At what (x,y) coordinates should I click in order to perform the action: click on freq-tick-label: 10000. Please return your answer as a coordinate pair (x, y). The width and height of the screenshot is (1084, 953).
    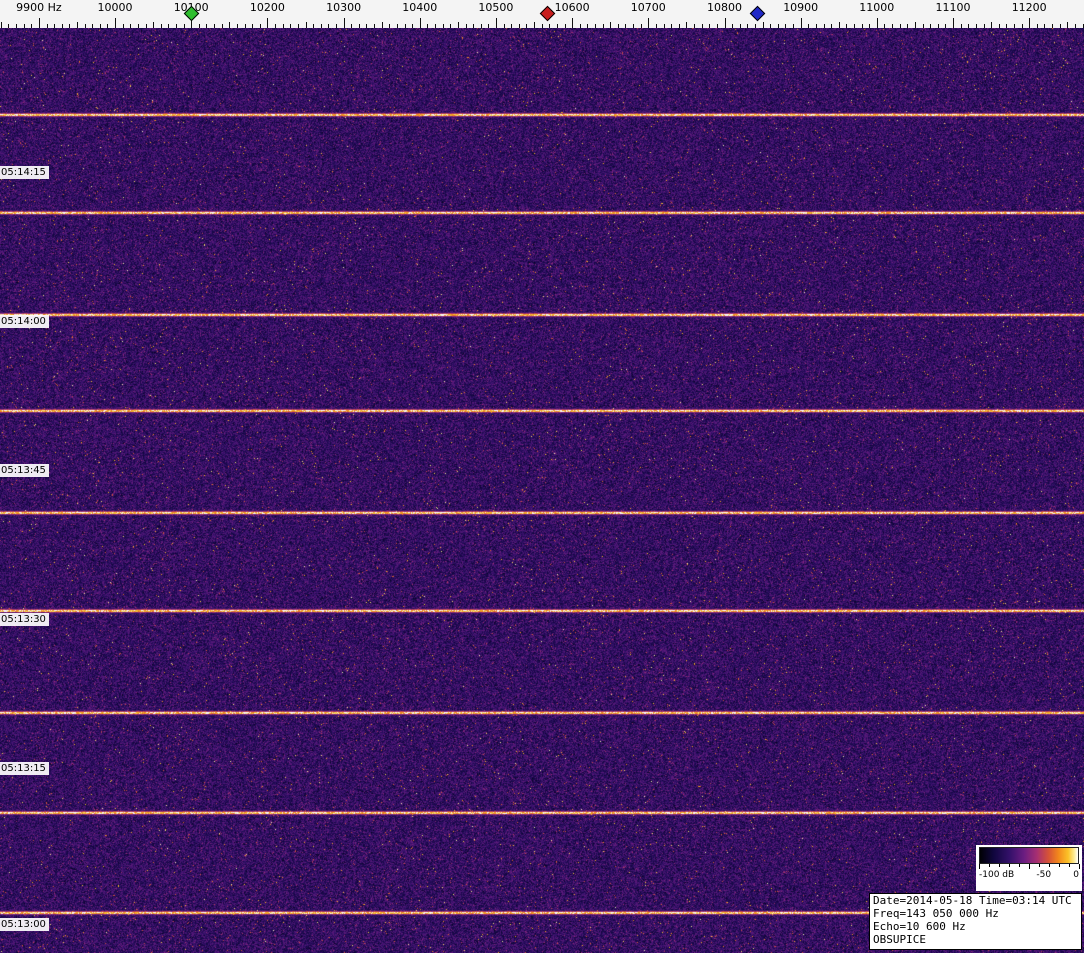
    Looking at the image, I should click on (115, 7).